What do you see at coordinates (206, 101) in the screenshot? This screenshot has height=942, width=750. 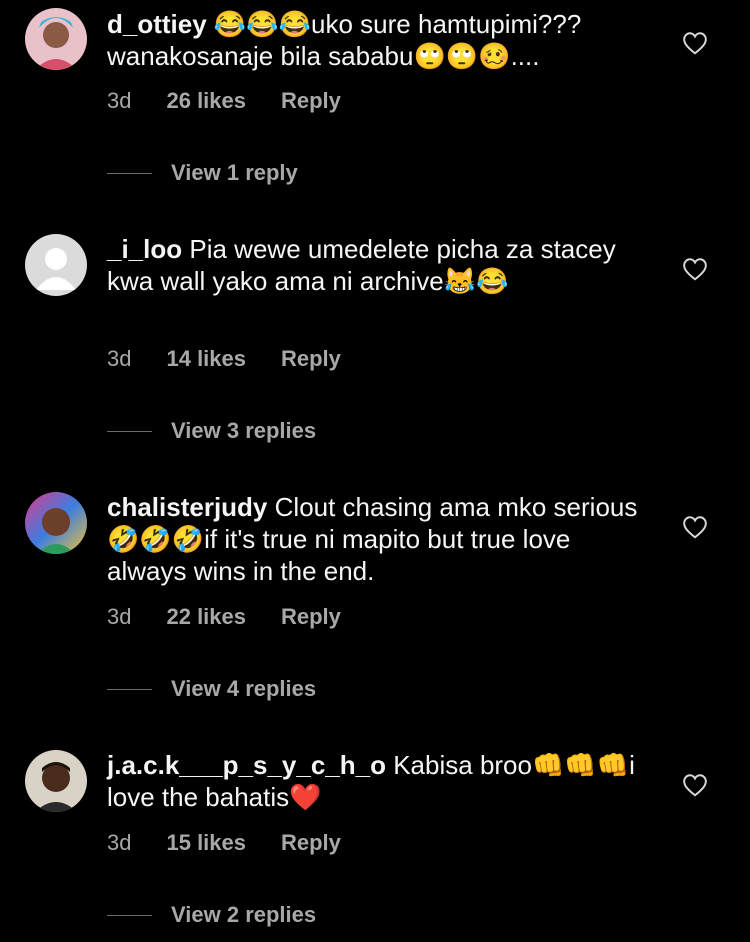 I see `comment-likes: 26 likes` at bounding box center [206, 101].